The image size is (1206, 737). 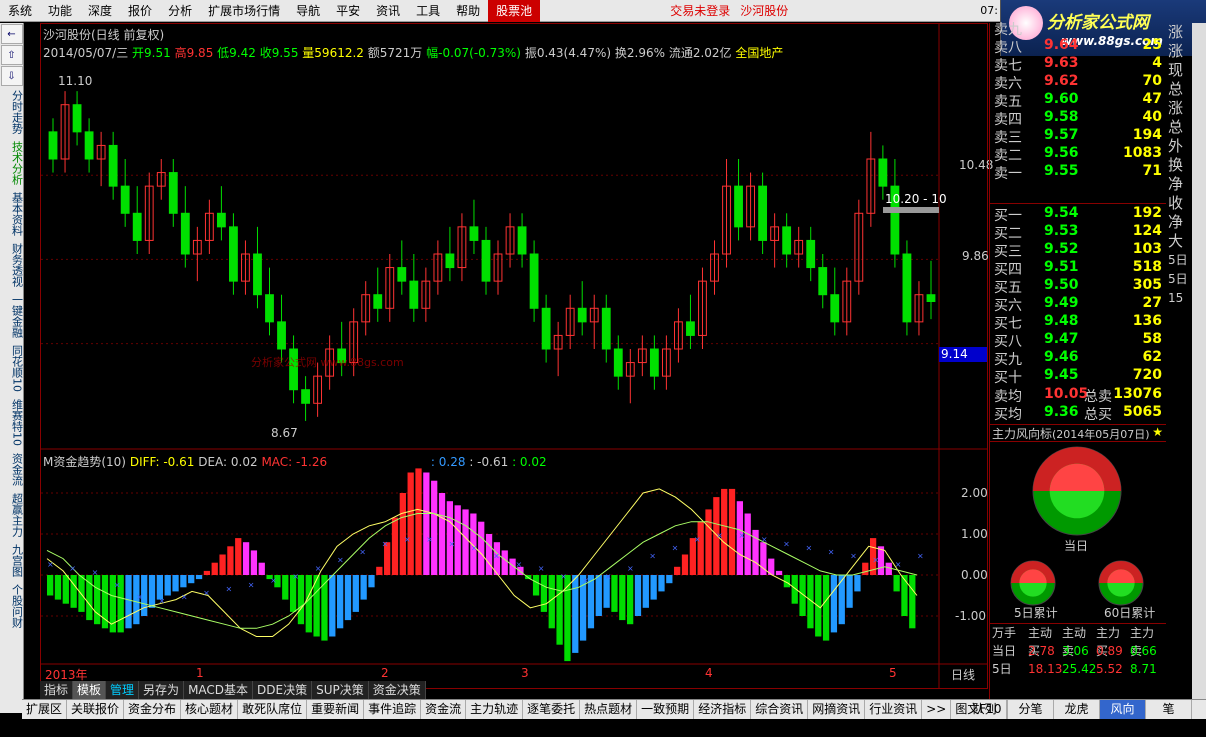 I want to click on bid-row: 买四 9.51 518, so click(x=1078, y=268).